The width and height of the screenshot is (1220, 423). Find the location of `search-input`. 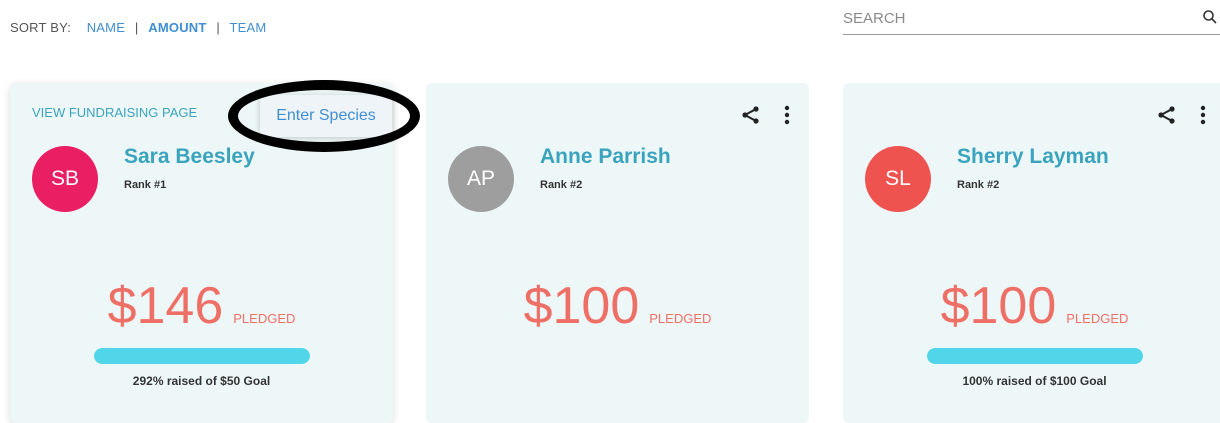

search-input is located at coordinates (1013, 18).